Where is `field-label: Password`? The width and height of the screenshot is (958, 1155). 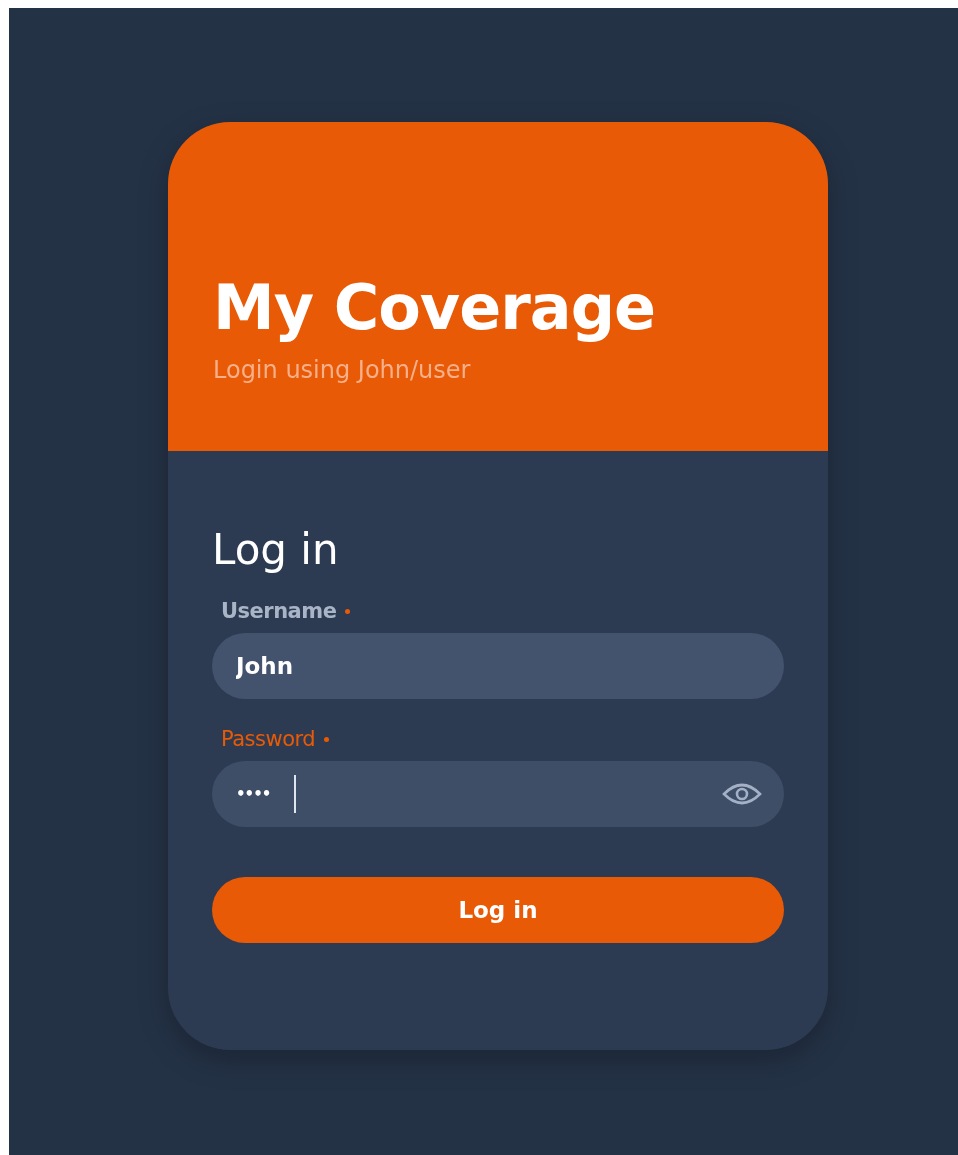 field-label: Password is located at coordinates (268, 739).